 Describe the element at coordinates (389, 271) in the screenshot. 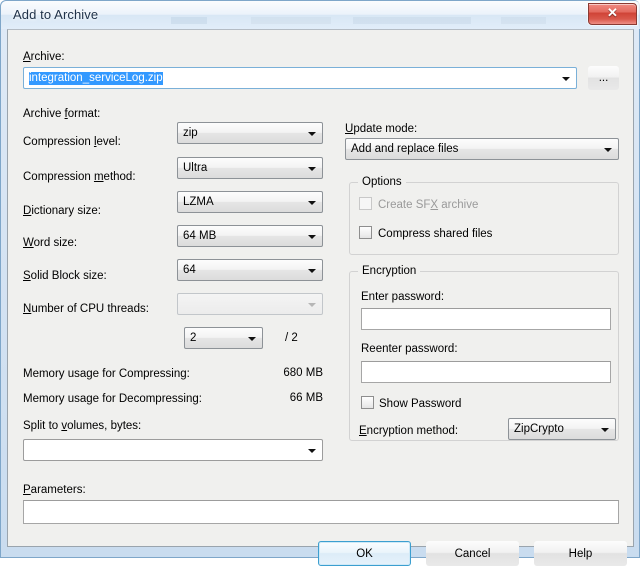

I see `encryption-group-title: Encryption` at that location.